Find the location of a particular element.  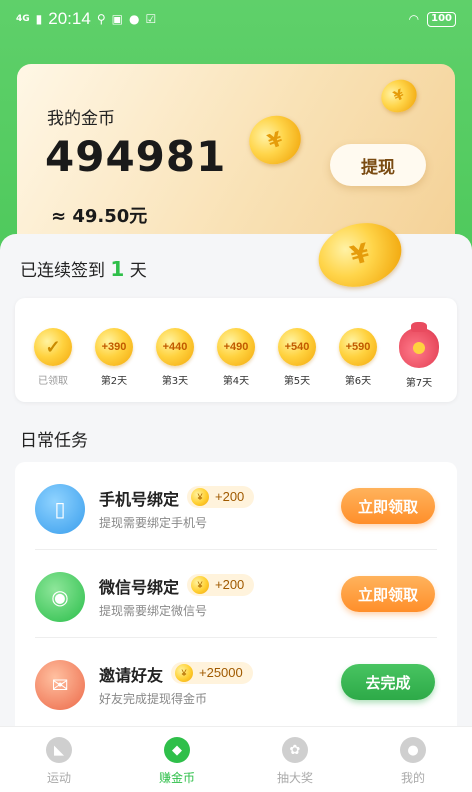

checkin-day-6: +590 第6天 is located at coordinates (358, 357).